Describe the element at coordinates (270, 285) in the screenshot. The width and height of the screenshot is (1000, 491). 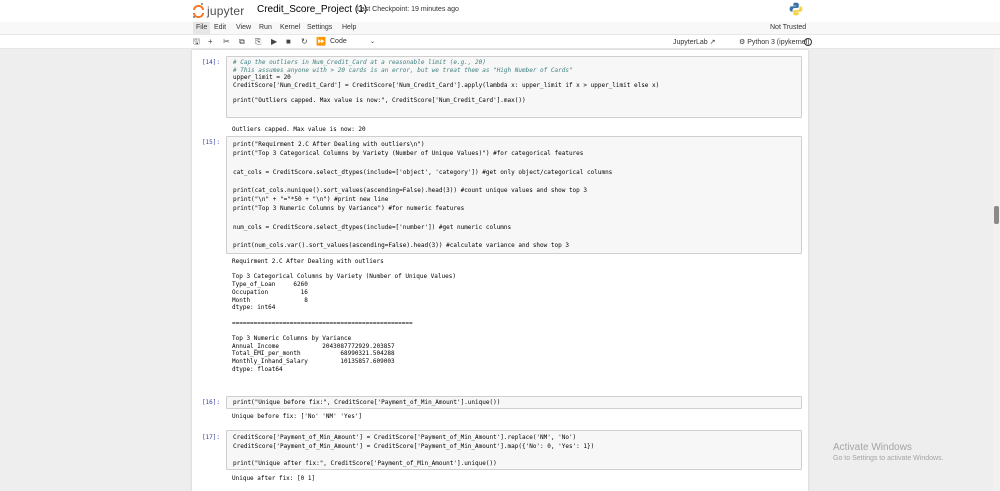
I see `output-line: Type_of_Loan 6260` at that location.